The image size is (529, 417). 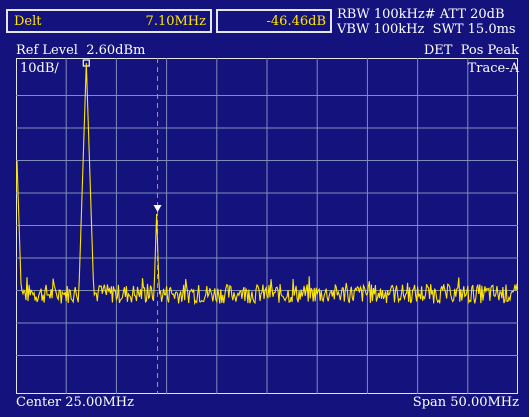 I want to click on marker-level-box: -46.46dB, so click(x=274, y=21).